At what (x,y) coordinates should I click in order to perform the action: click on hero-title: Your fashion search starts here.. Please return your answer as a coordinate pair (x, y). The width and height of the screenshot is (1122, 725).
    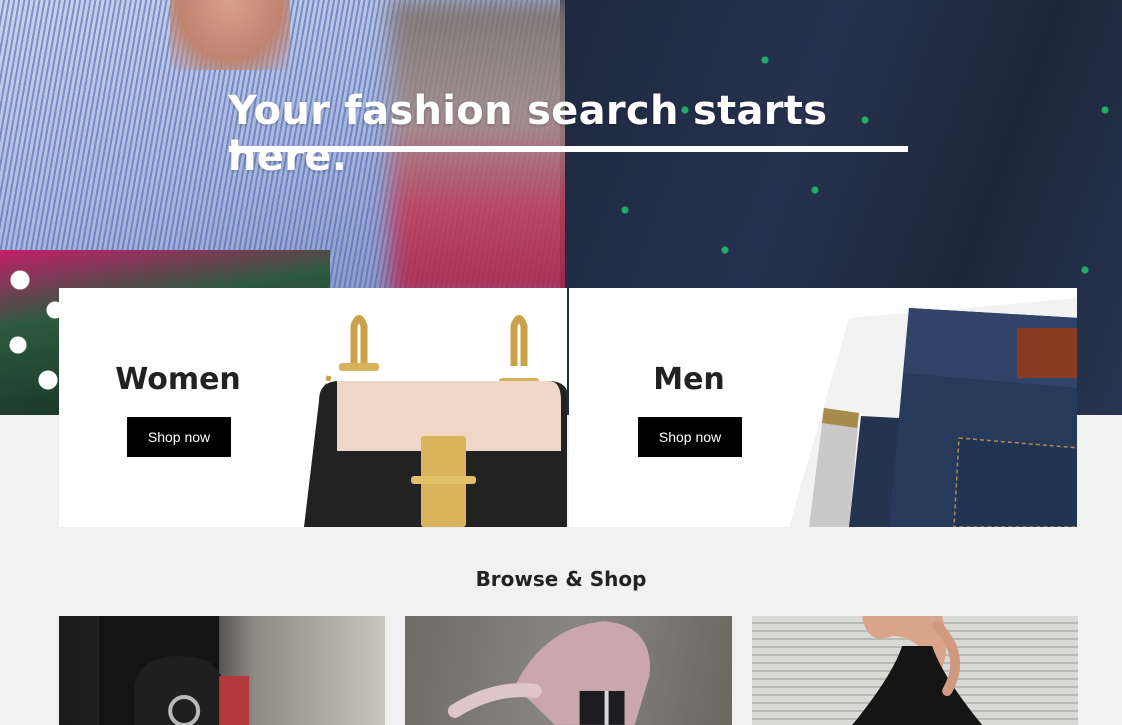
    Looking at the image, I should click on (528, 134).